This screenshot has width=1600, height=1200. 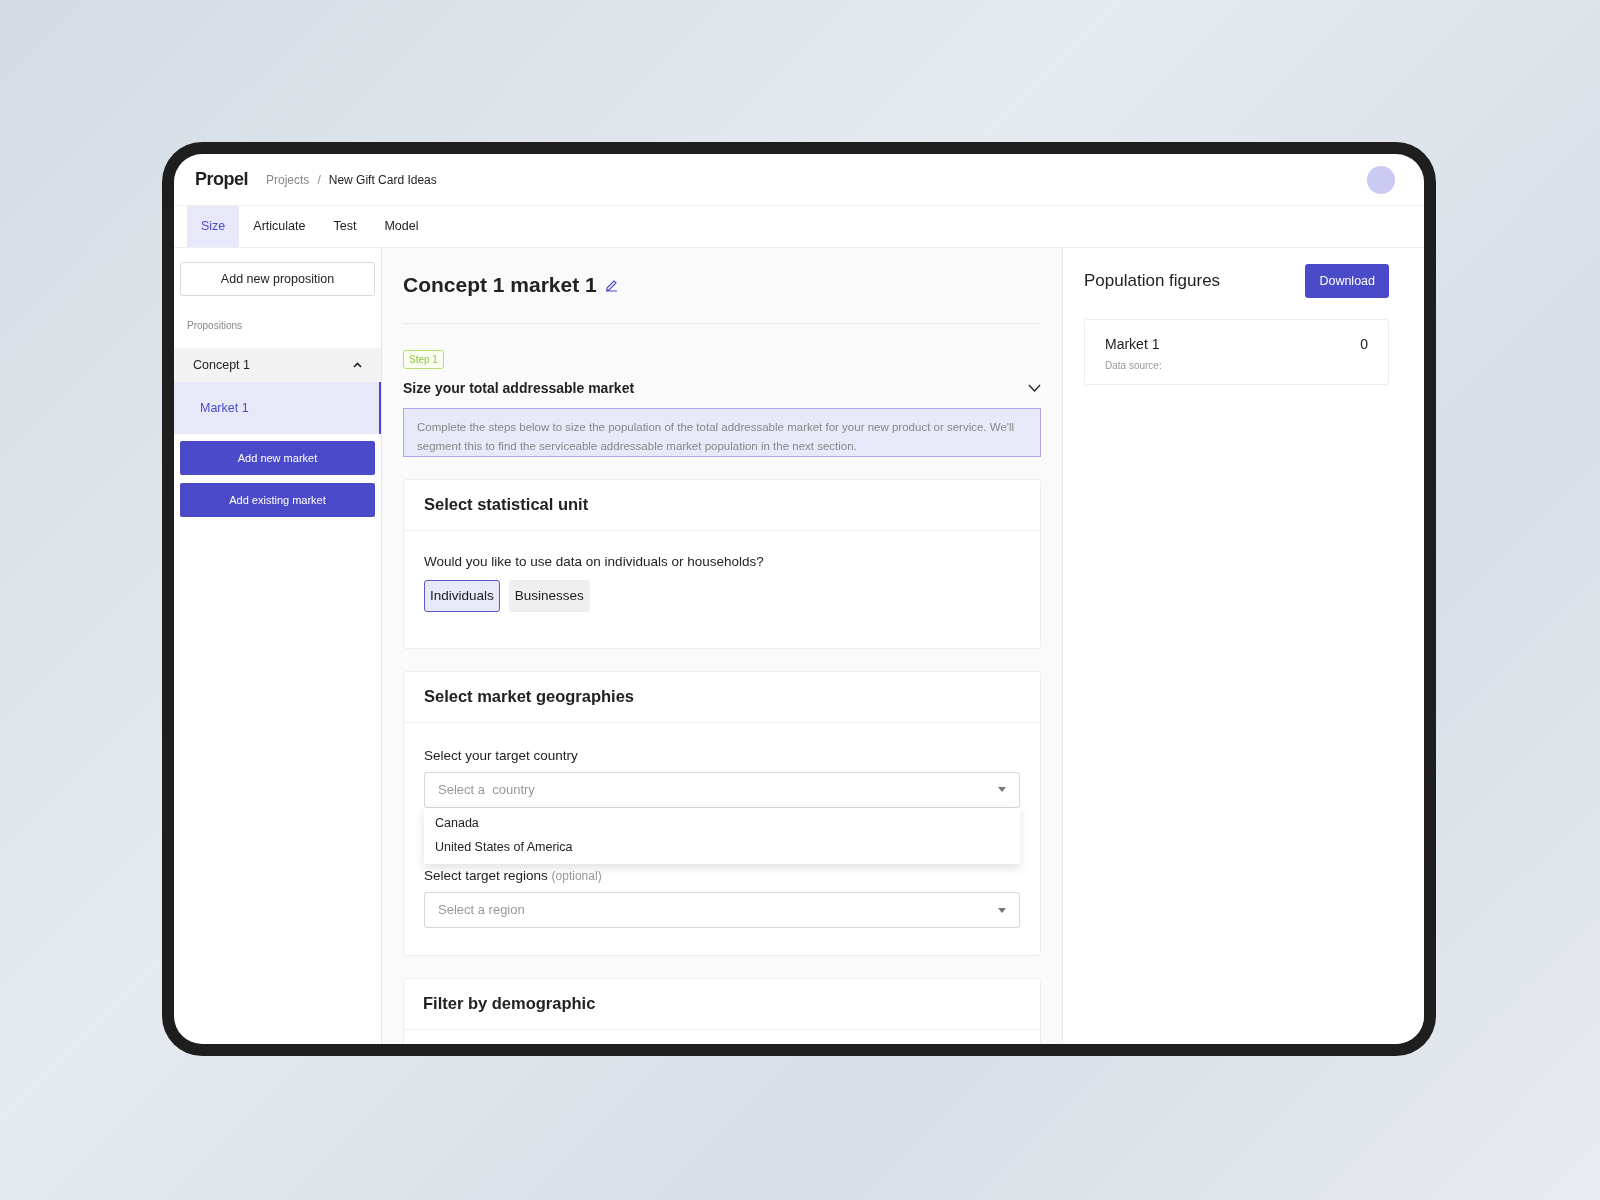 I want to click on tab: Model, so click(x=401, y=226).